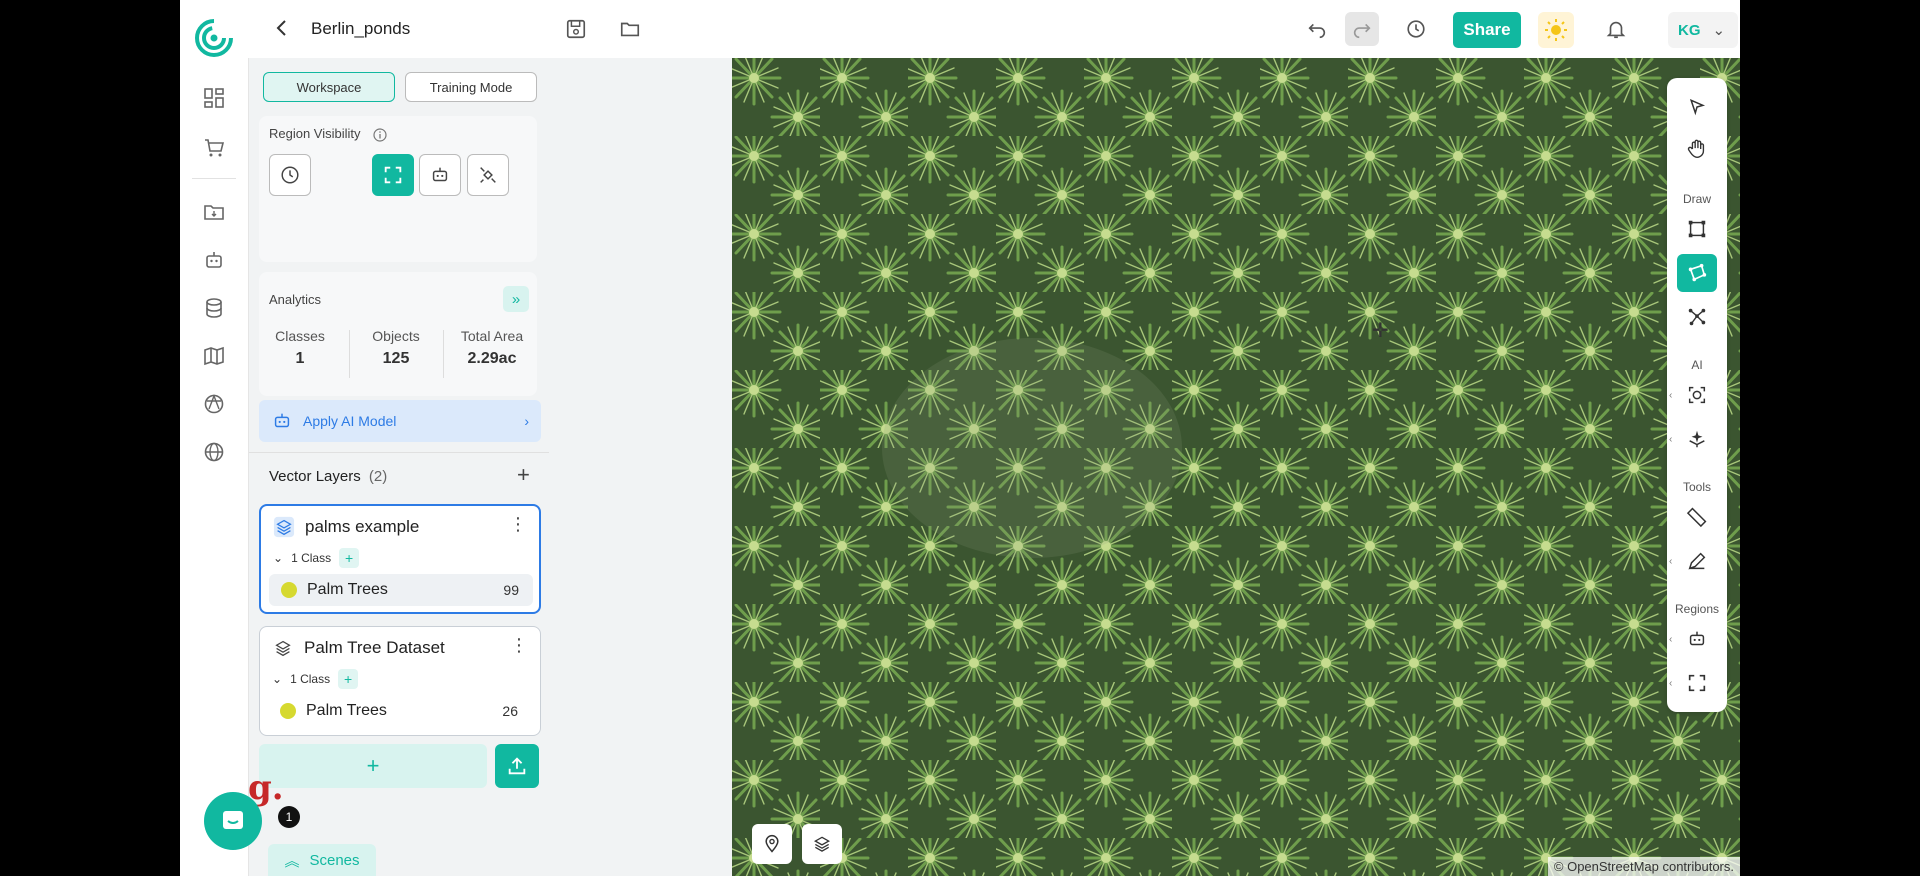  Describe the element at coordinates (401, 590) in the screenshot. I see `class-item: Palm Trees 99` at that location.